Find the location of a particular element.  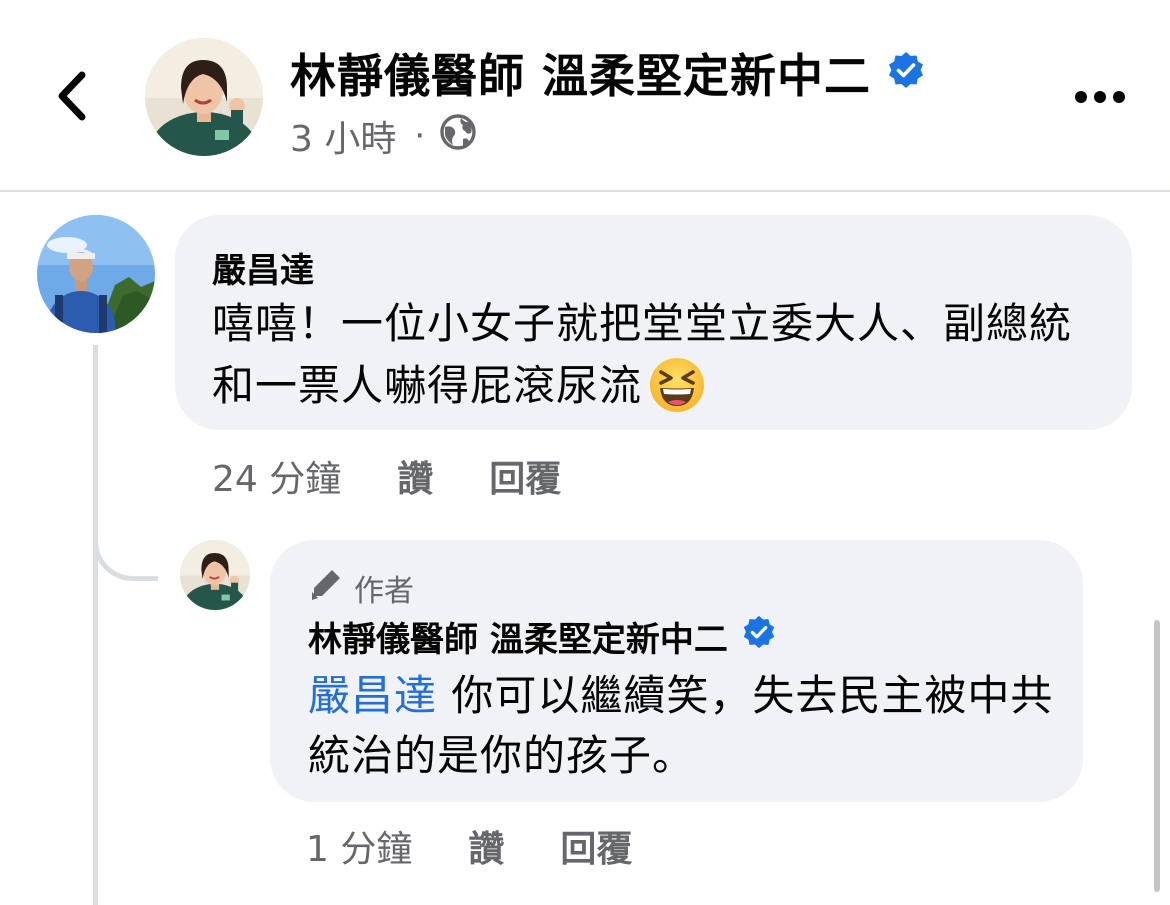

comment-author: 嚴昌達 is located at coordinates (263, 267).